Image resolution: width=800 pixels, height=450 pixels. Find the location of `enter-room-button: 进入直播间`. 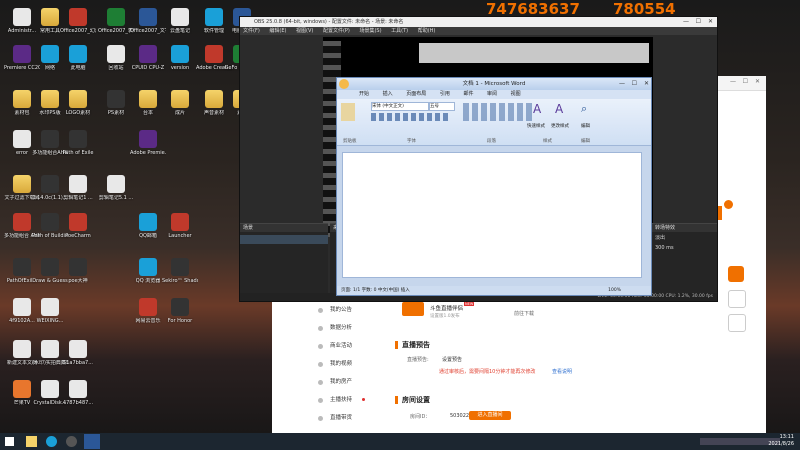

enter-room-button: 进入直播间 is located at coordinates (490, 415).